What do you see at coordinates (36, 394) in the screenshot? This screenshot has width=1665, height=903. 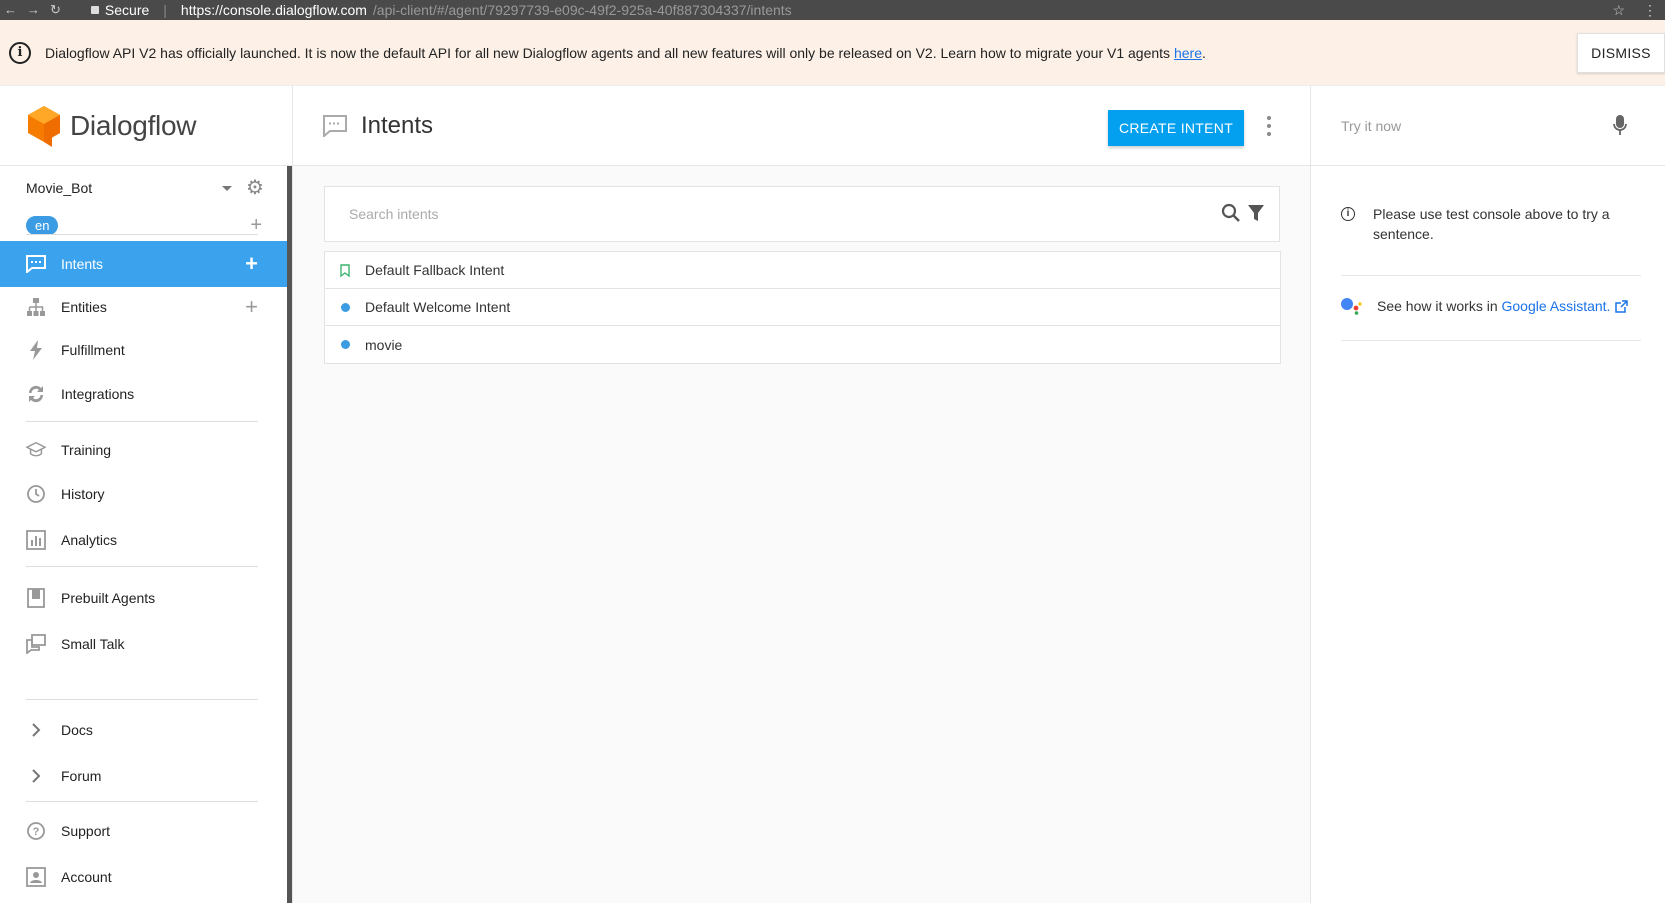 I see `sync-icon` at bounding box center [36, 394].